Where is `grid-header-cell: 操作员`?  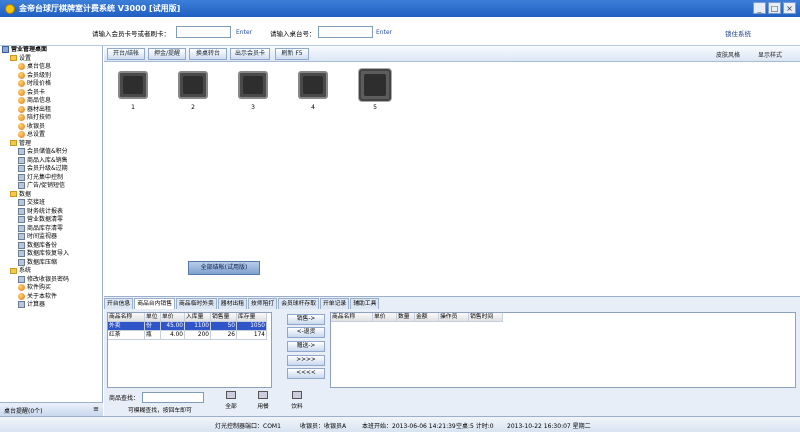
grid-header-cell: 操作员 is located at coordinates (454, 317).